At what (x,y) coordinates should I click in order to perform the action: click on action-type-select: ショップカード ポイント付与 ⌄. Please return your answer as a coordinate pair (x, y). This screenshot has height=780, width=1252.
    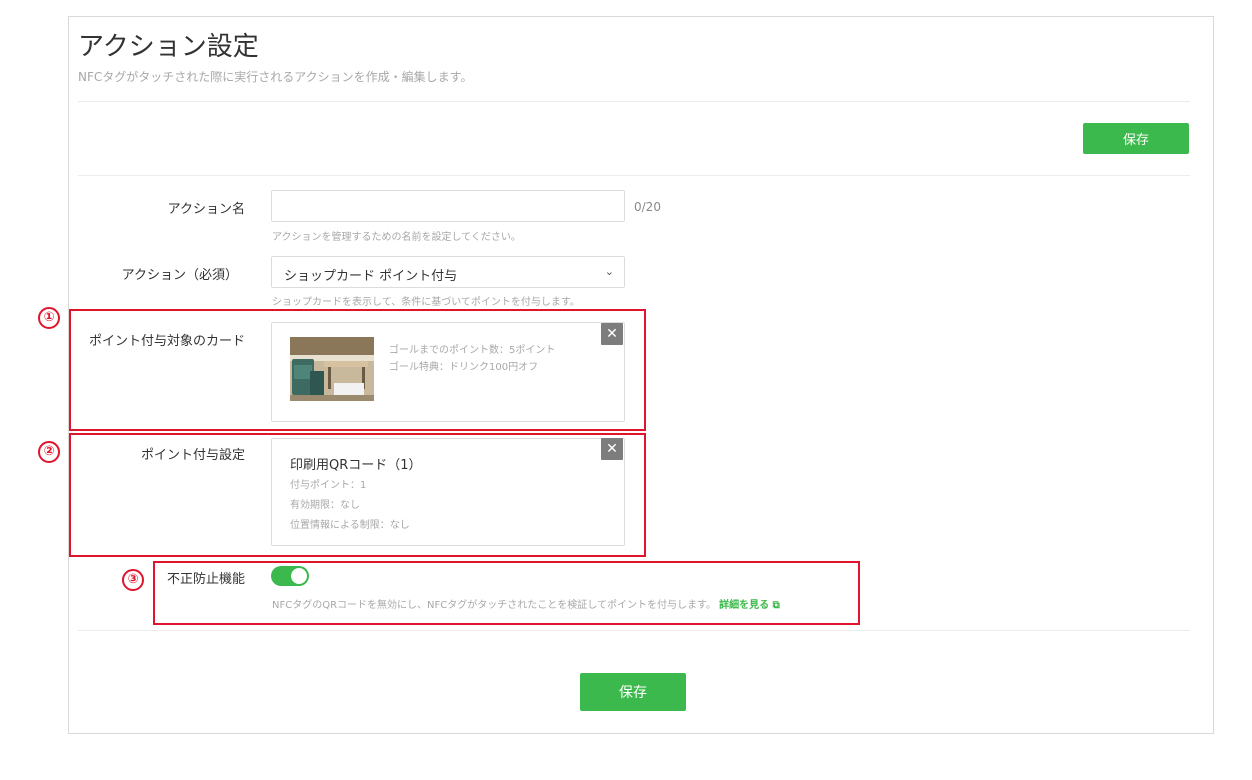
    Looking at the image, I should click on (448, 272).